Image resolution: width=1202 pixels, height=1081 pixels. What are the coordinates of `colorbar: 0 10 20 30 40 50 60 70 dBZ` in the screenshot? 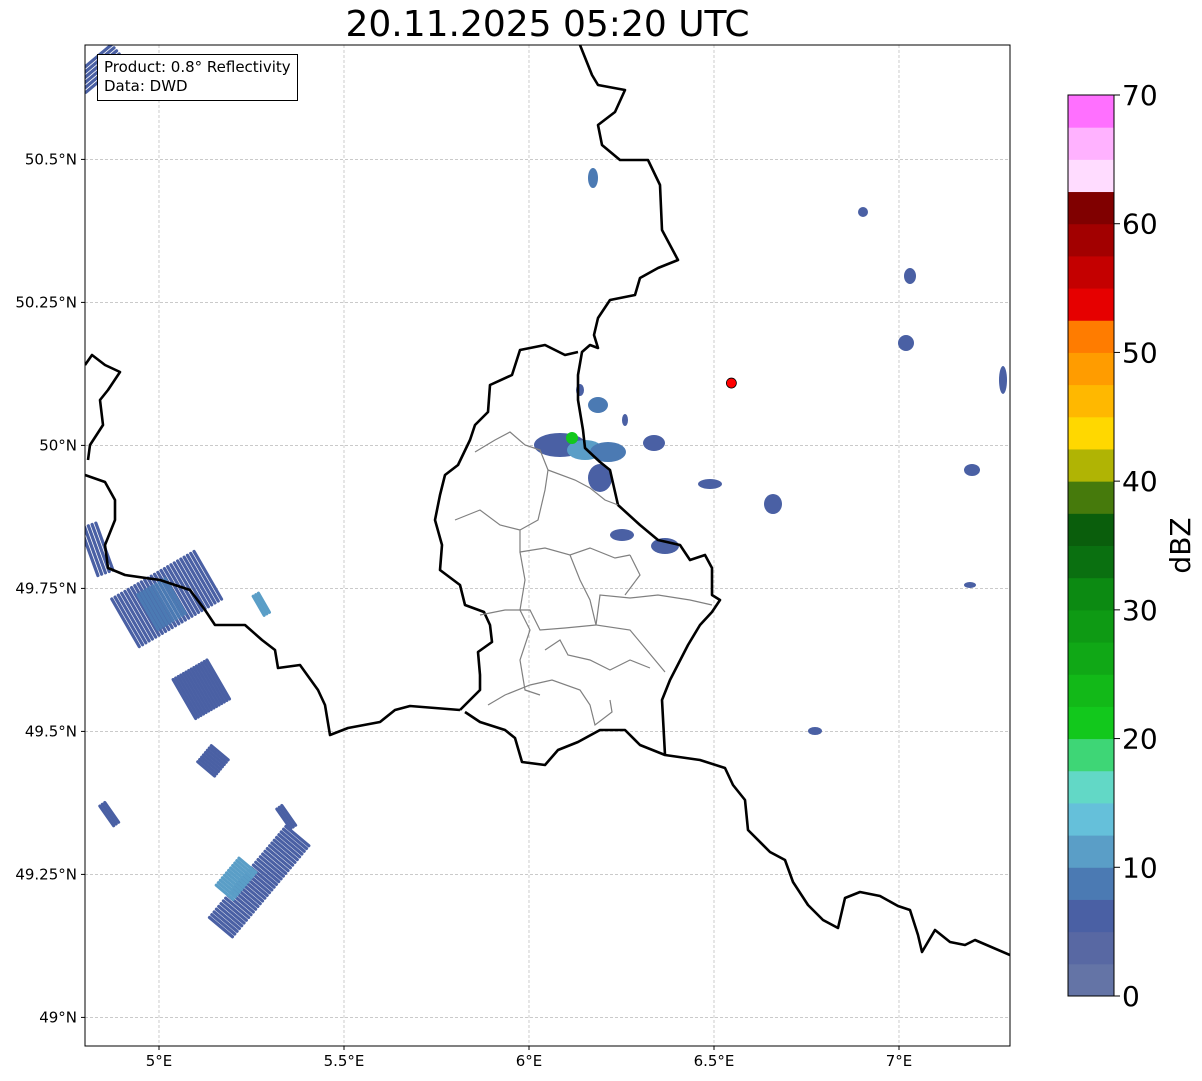 It's located at (1132, 546).